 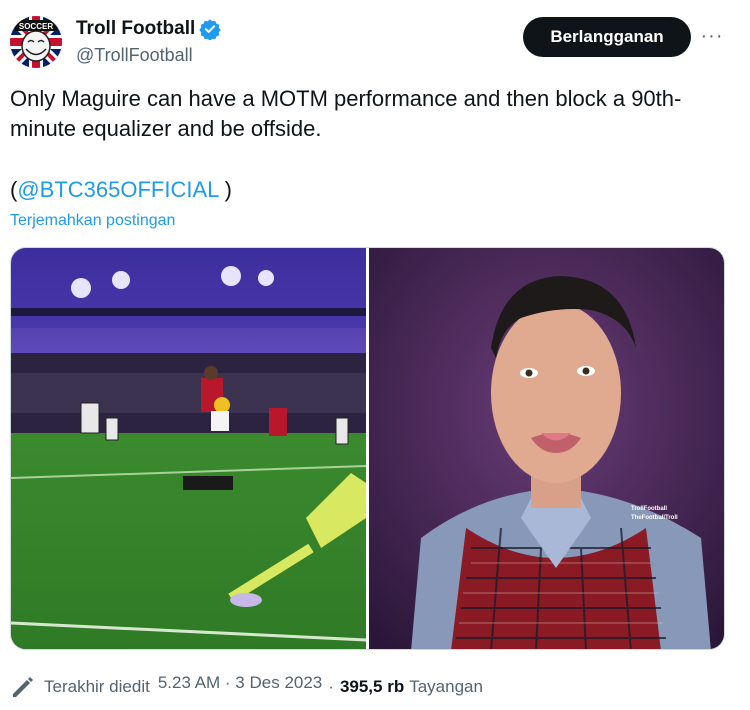 I want to click on subscribe-button: Berlangganan, so click(x=607, y=37).